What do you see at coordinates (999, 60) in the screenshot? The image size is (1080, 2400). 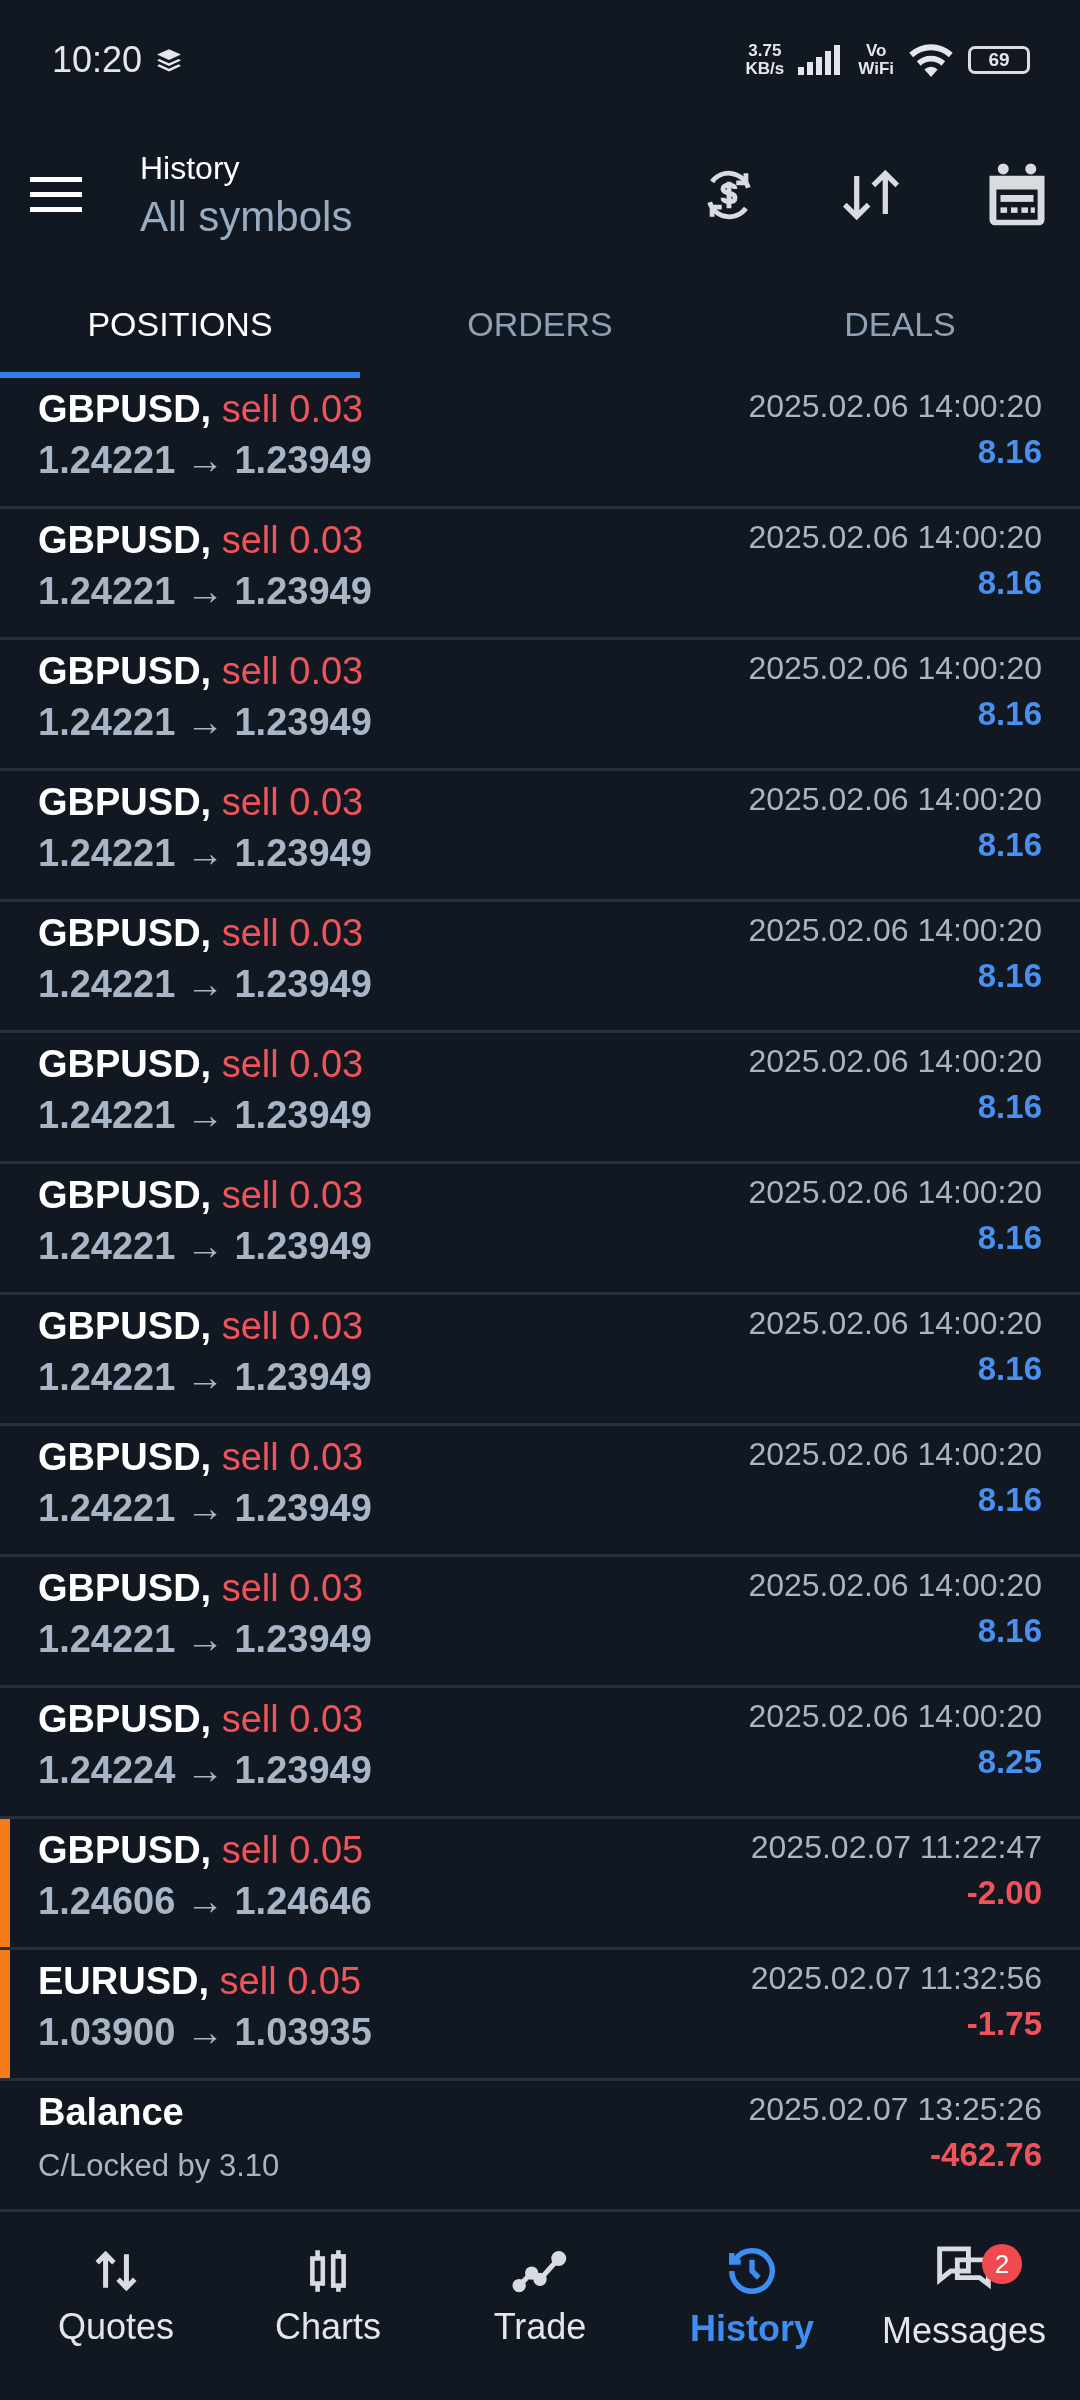 I see `battery-icon: 69` at bounding box center [999, 60].